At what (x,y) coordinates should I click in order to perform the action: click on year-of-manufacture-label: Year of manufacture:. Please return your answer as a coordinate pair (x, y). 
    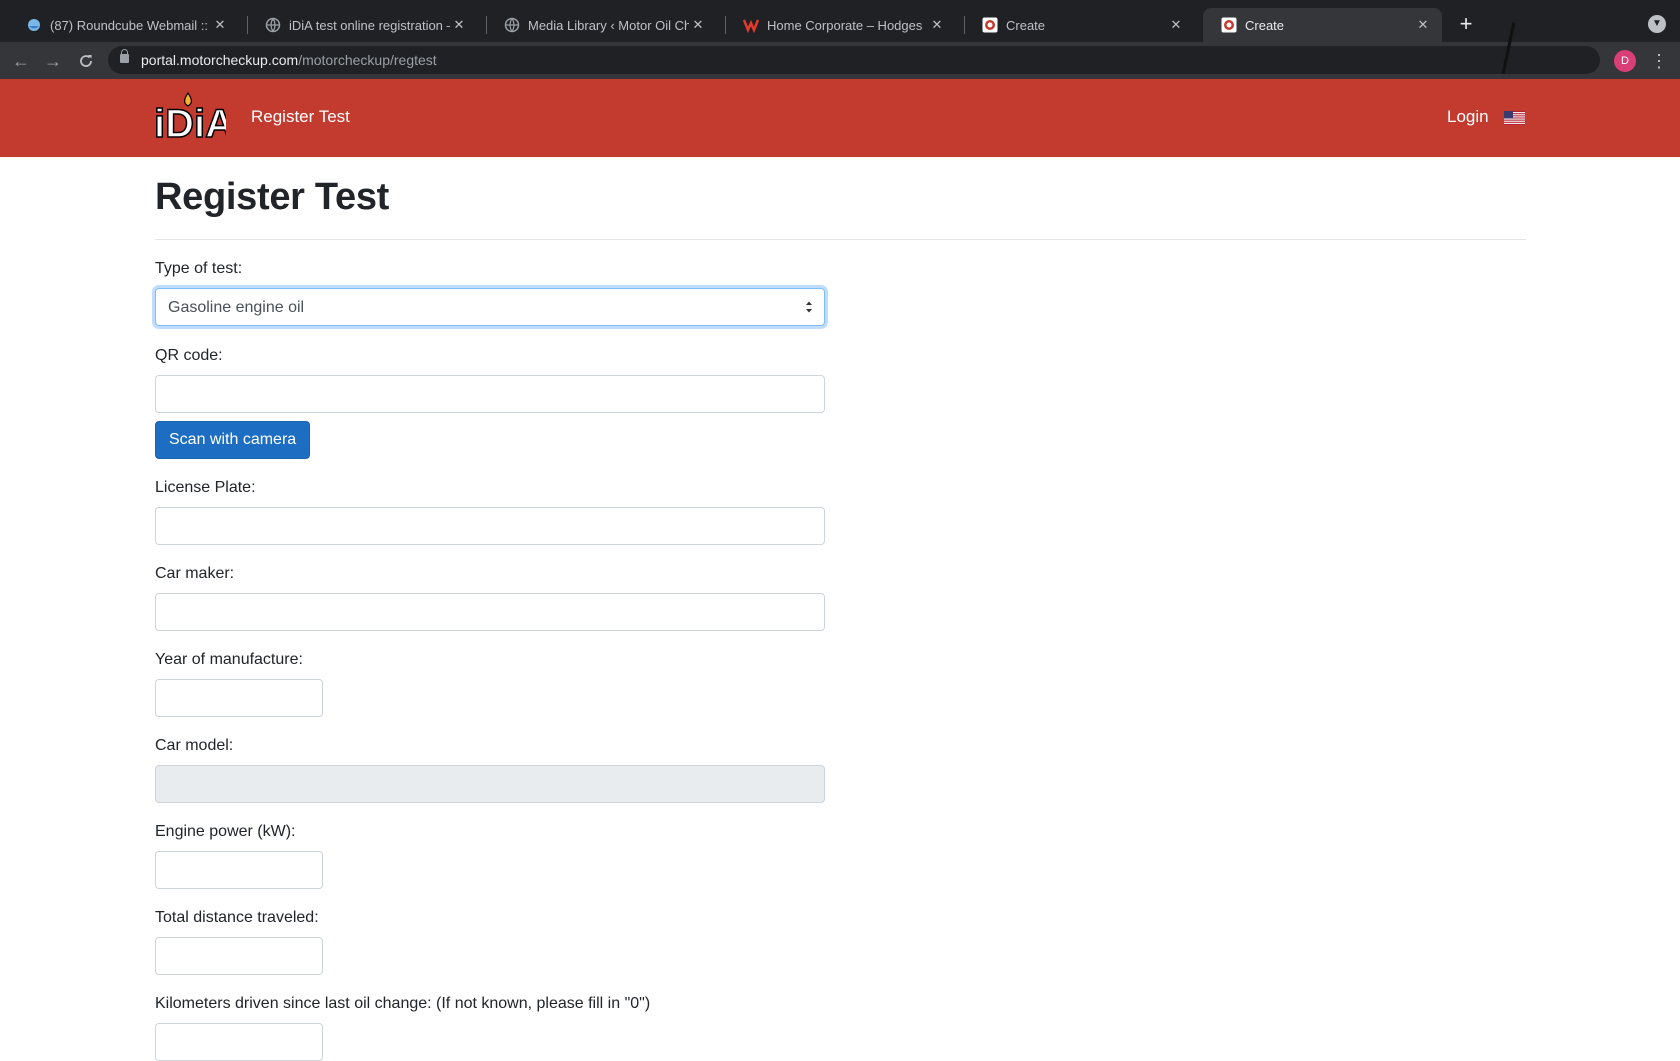
    Looking at the image, I should click on (229, 659).